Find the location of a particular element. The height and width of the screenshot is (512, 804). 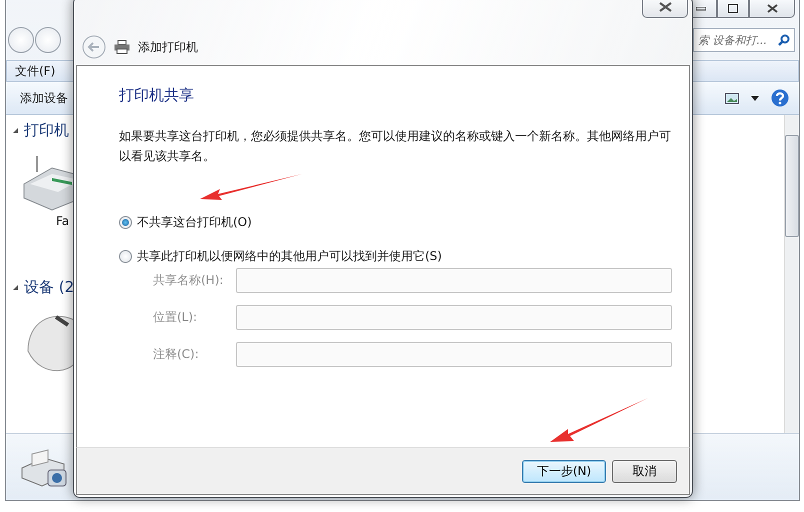

search-icon is located at coordinates (784, 40).